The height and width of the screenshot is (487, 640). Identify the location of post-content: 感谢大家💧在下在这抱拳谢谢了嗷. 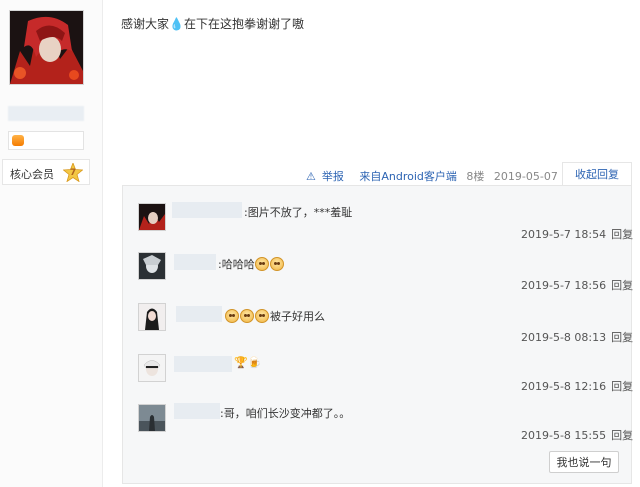
(212, 24).